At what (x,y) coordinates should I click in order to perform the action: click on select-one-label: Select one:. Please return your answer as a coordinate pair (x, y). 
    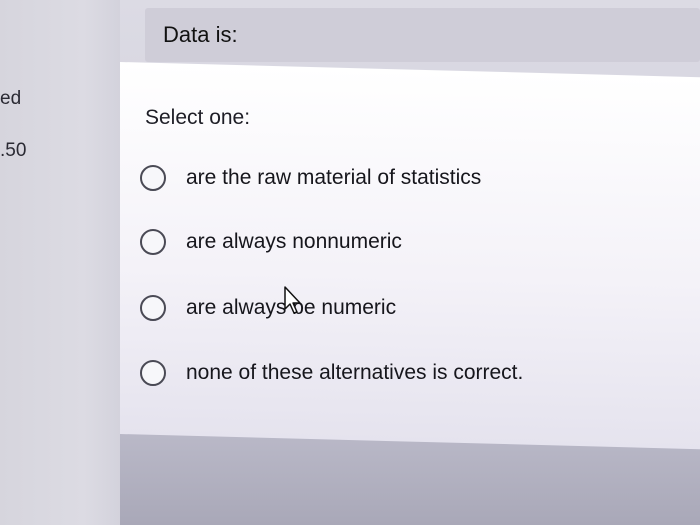
    Looking at the image, I should click on (198, 117).